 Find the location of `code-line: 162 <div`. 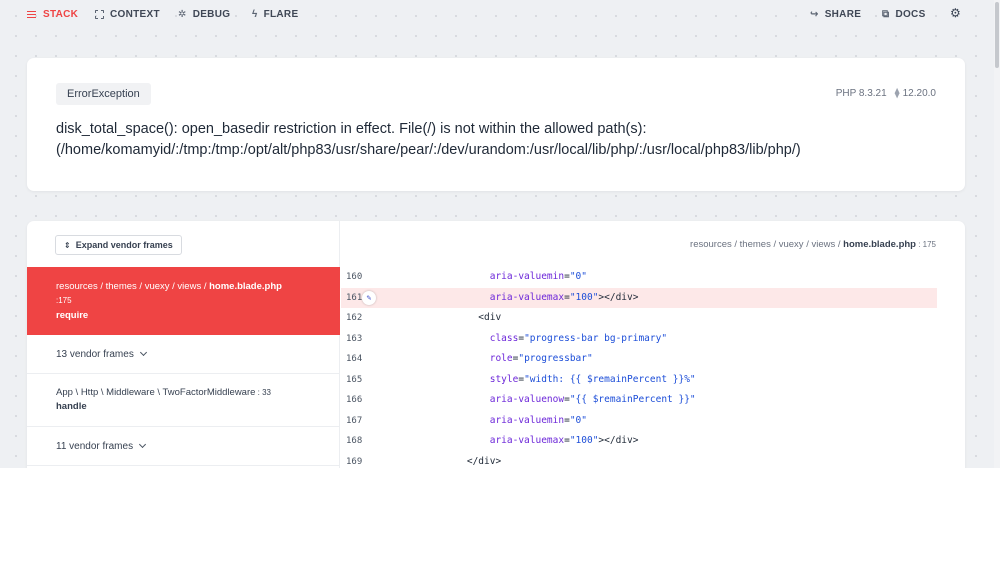

code-line: 162 <div is located at coordinates (652, 318).